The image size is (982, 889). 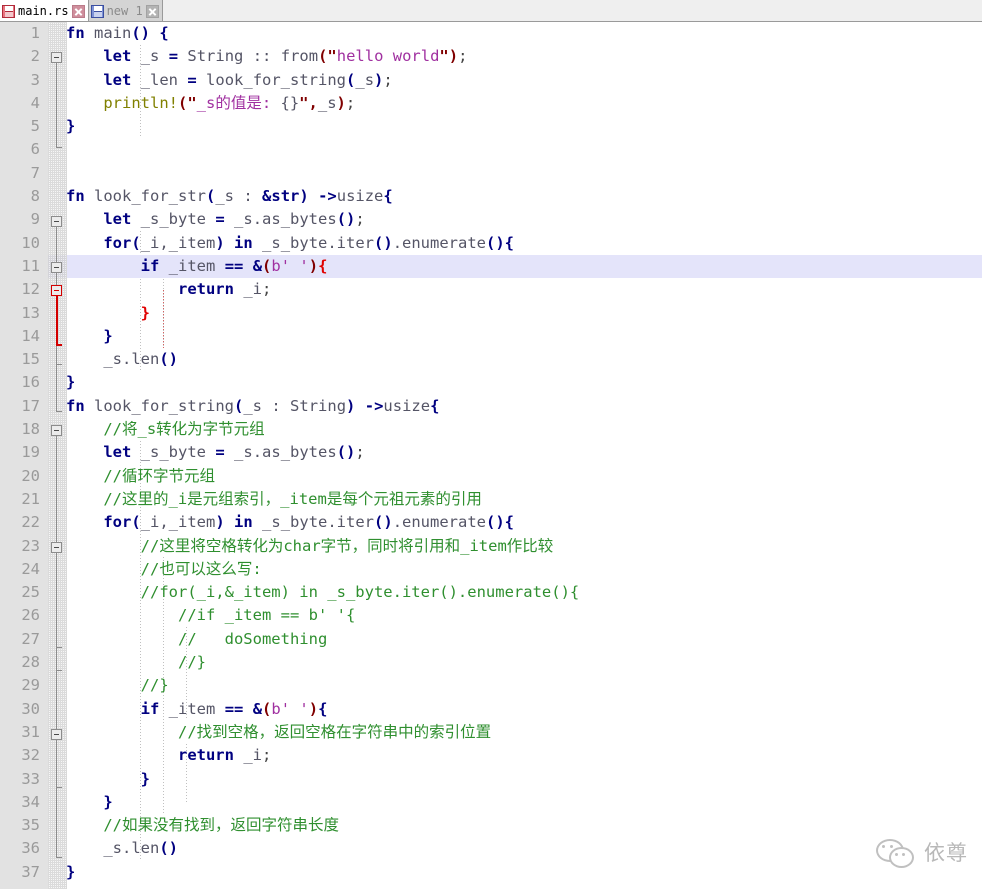 What do you see at coordinates (30, 265) in the screenshot?
I see `line-number: 11` at bounding box center [30, 265].